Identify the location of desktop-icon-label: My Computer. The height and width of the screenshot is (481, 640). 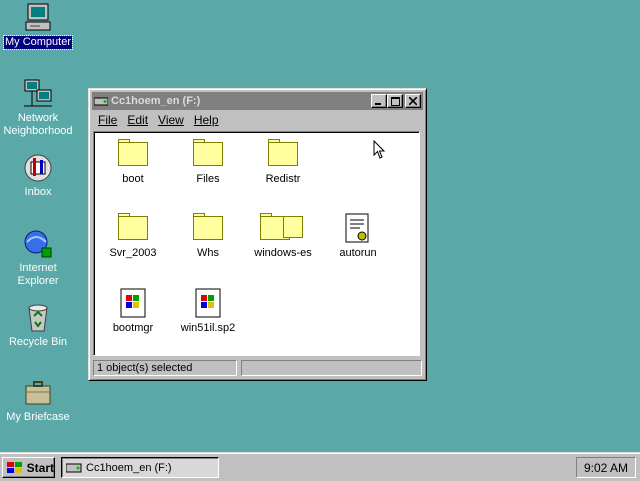
(38, 42).